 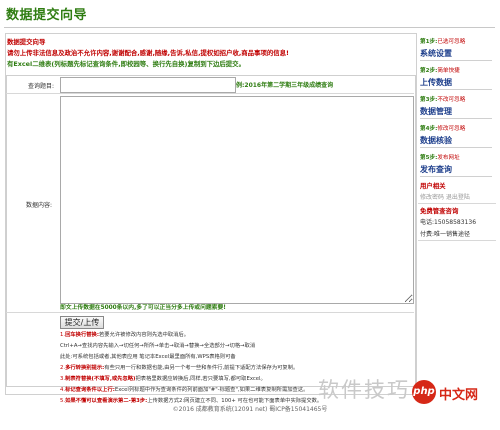 What do you see at coordinates (47, 15) in the screenshot?
I see `page-title: 数据提交向导` at bounding box center [47, 15].